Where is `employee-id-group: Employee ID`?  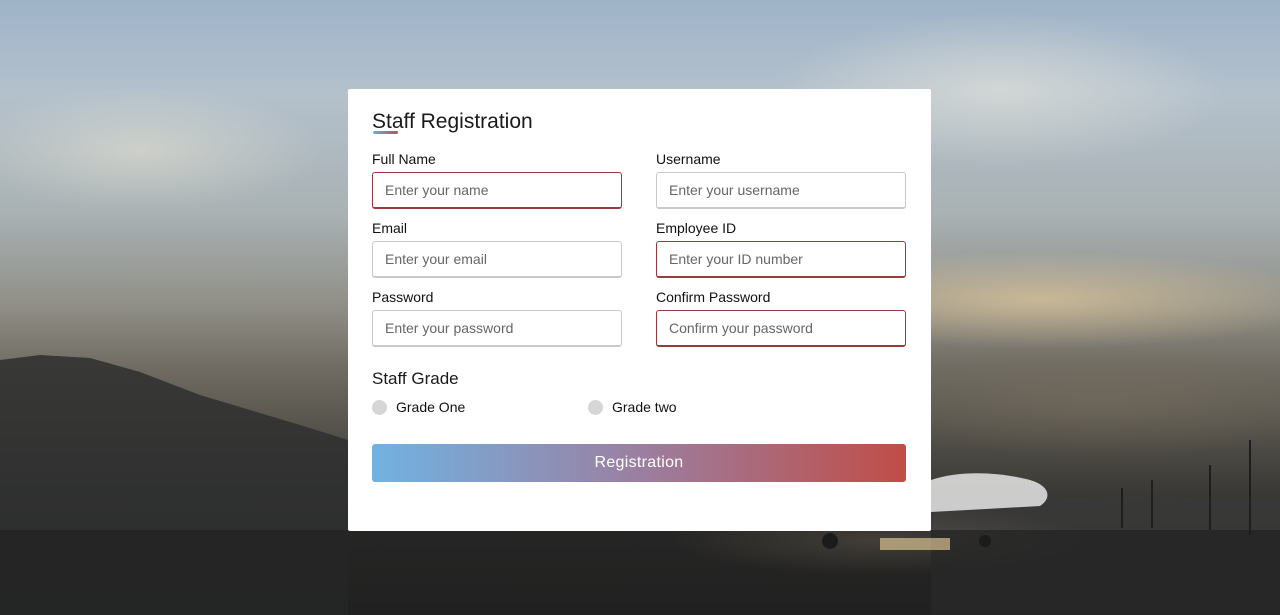 employee-id-group: Employee ID is located at coordinates (781, 249).